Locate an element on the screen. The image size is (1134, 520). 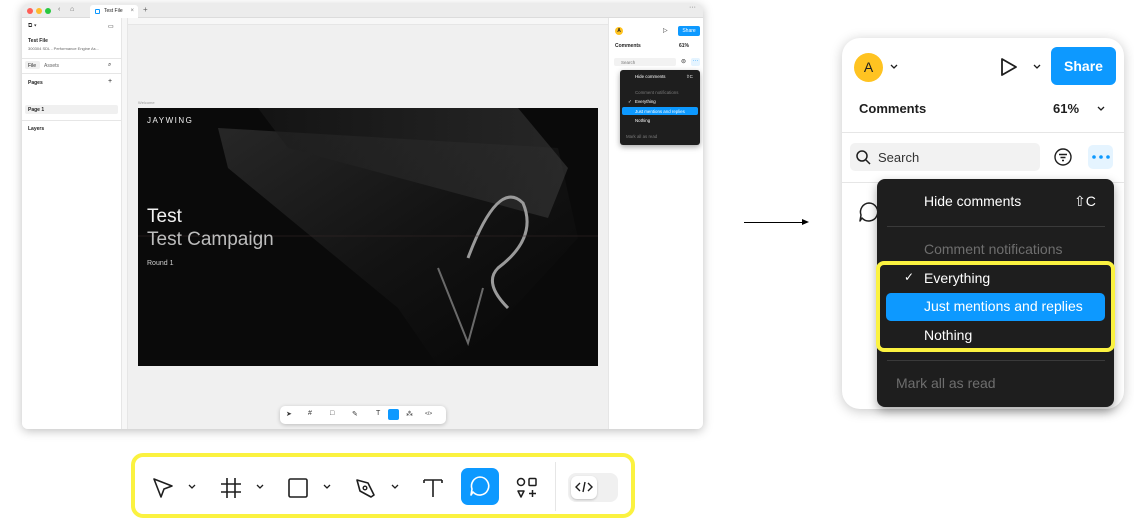
close-icon: × is located at coordinates (132, 11).